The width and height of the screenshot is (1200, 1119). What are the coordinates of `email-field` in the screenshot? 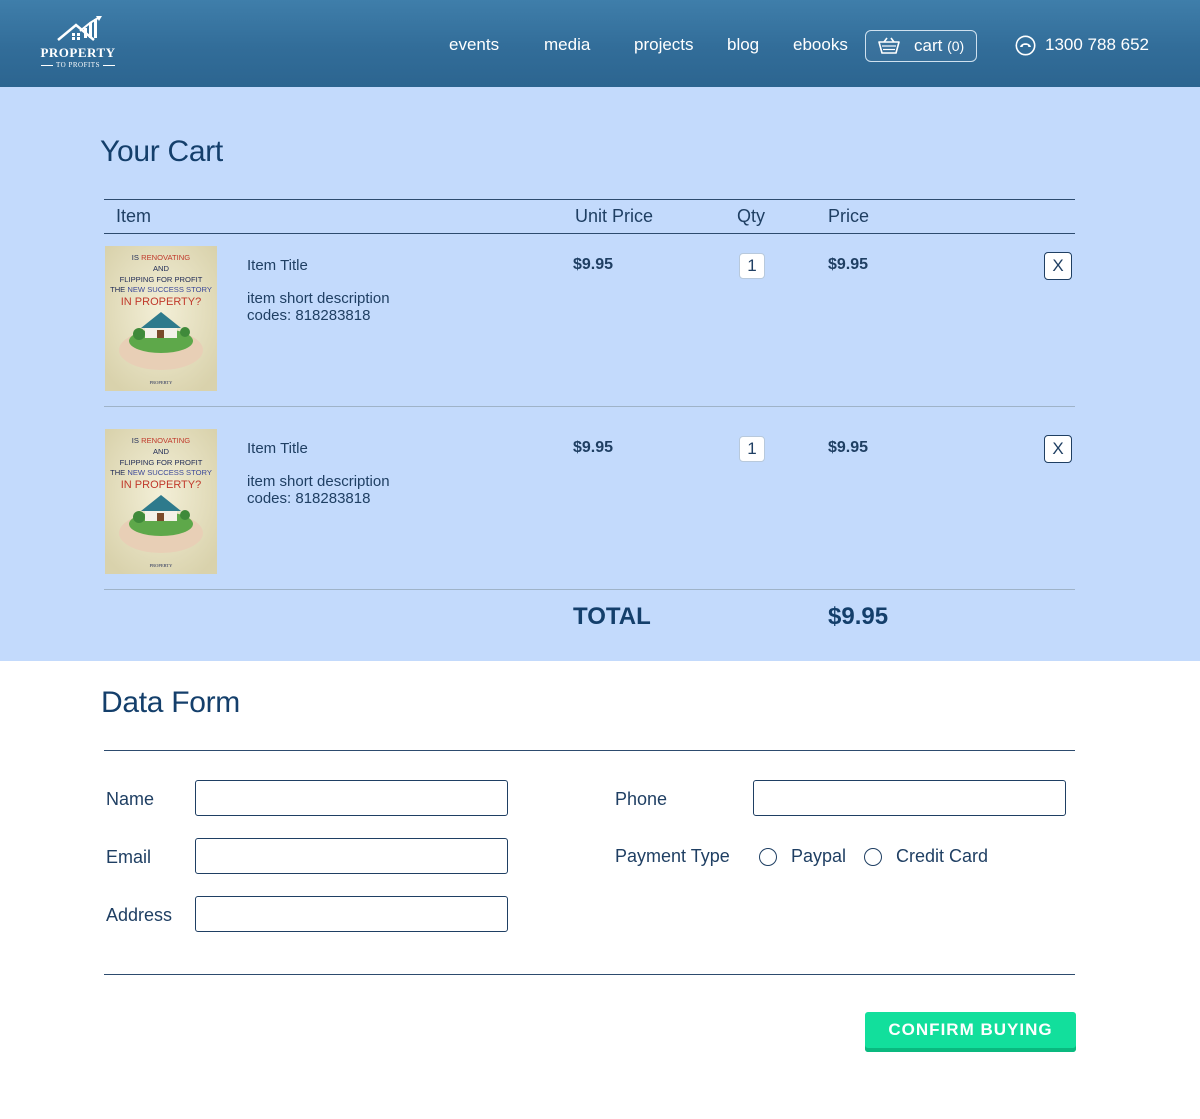 It's located at (351, 856).